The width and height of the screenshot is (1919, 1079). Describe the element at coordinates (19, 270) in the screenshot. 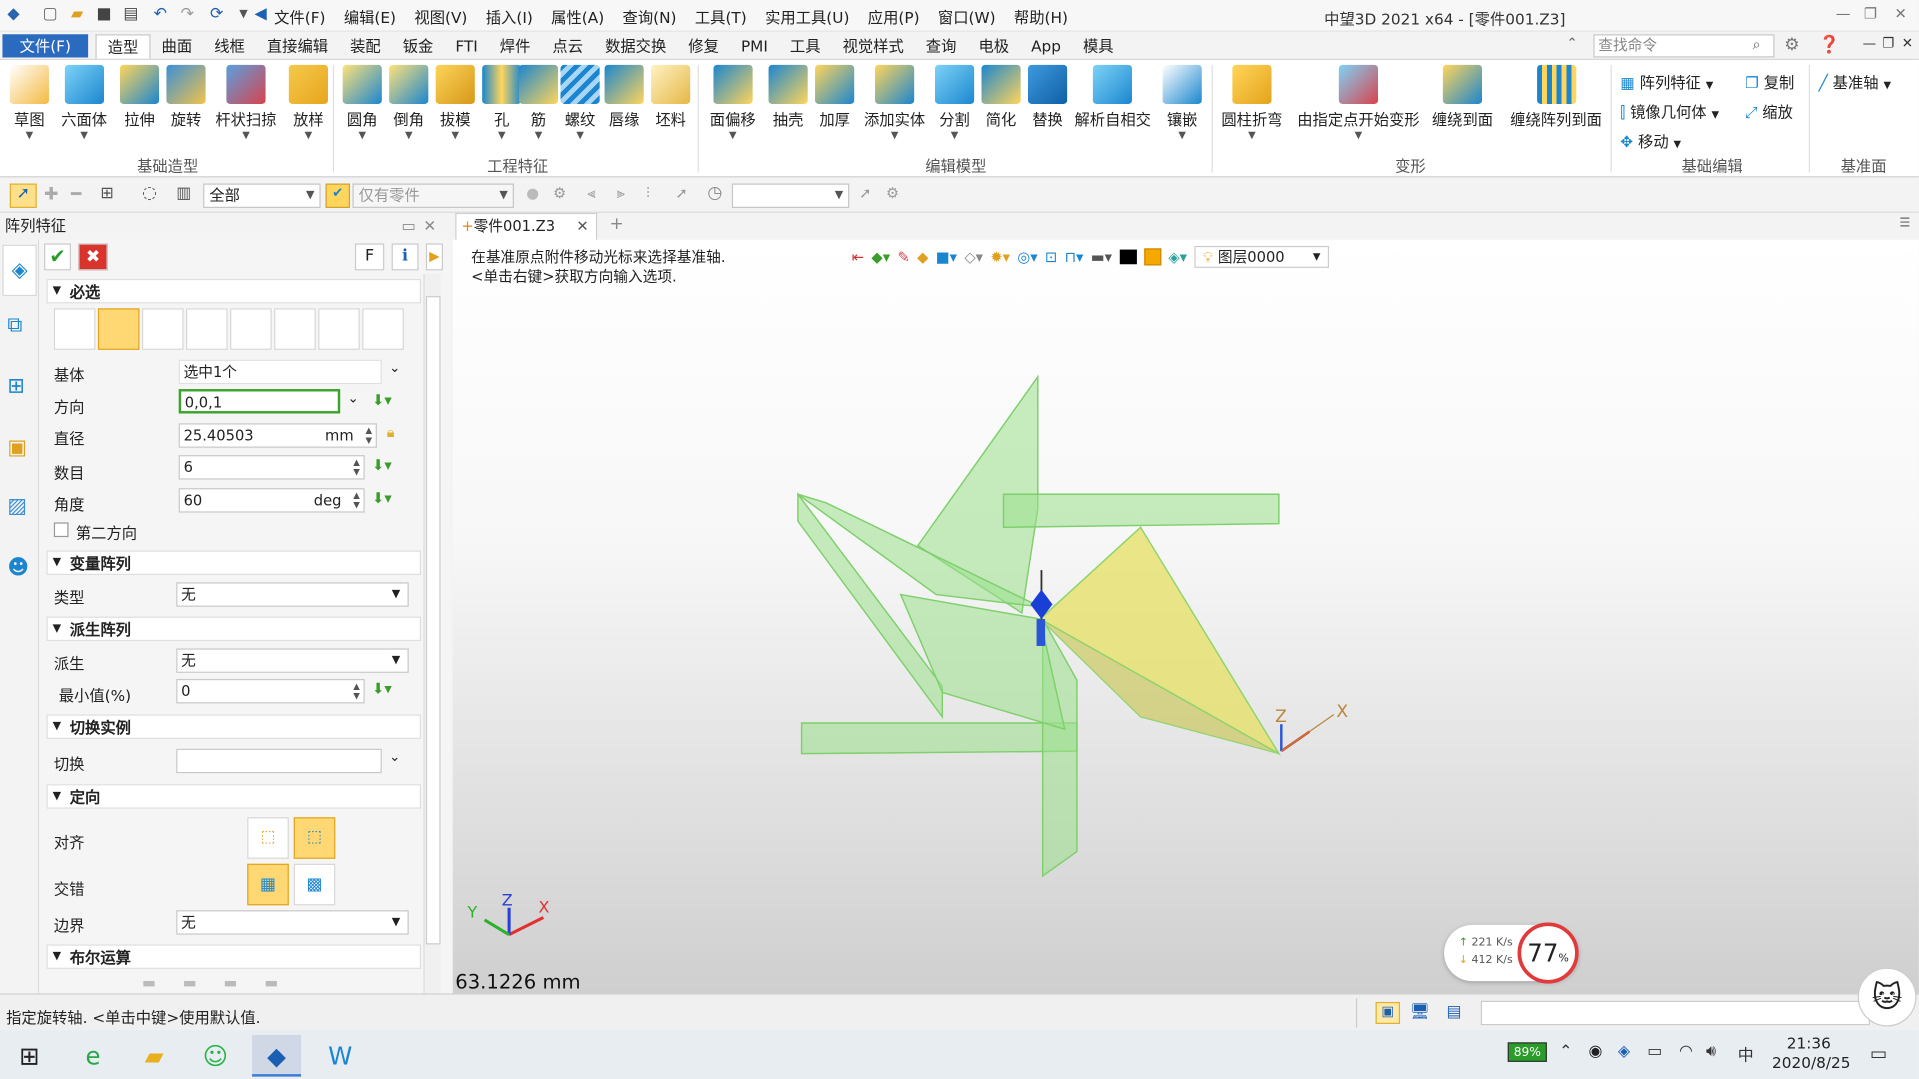

I see `feature-tab-icon: ◈` at that location.